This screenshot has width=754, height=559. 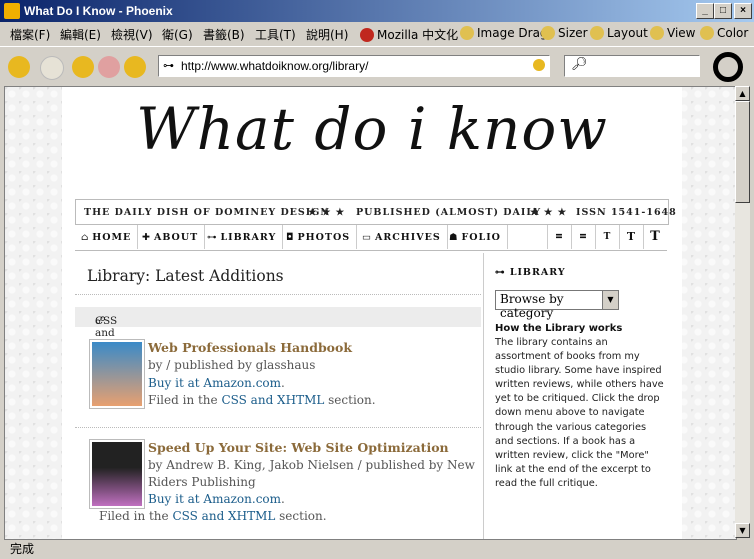 I want to click on mozilla-icon, so click(x=367, y=35).